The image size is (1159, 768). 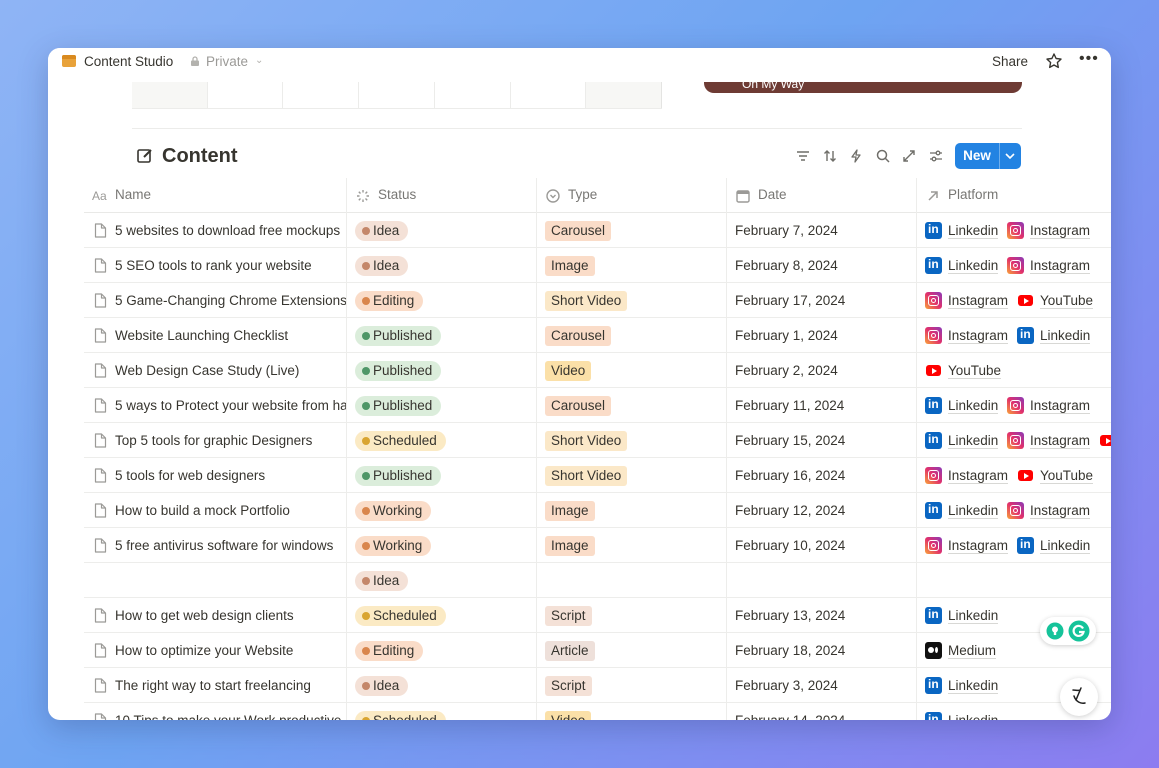 I want to click on date-cell: February 13, 2024, so click(x=821, y=615).